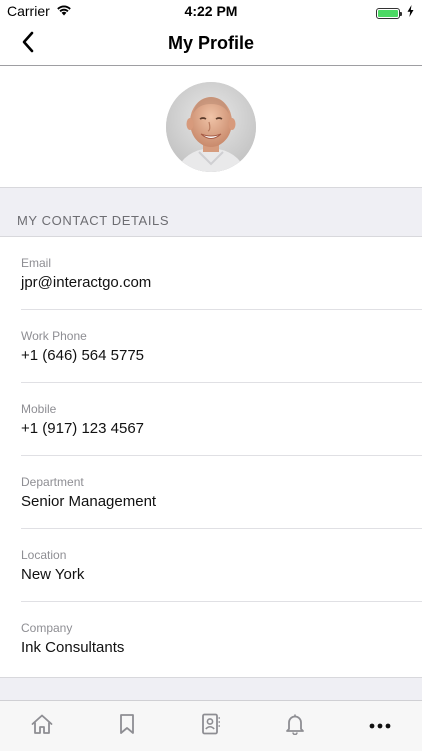 The height and width of the screenshot is (751, 422). I want to click on bell-icon, so click(295, 726).